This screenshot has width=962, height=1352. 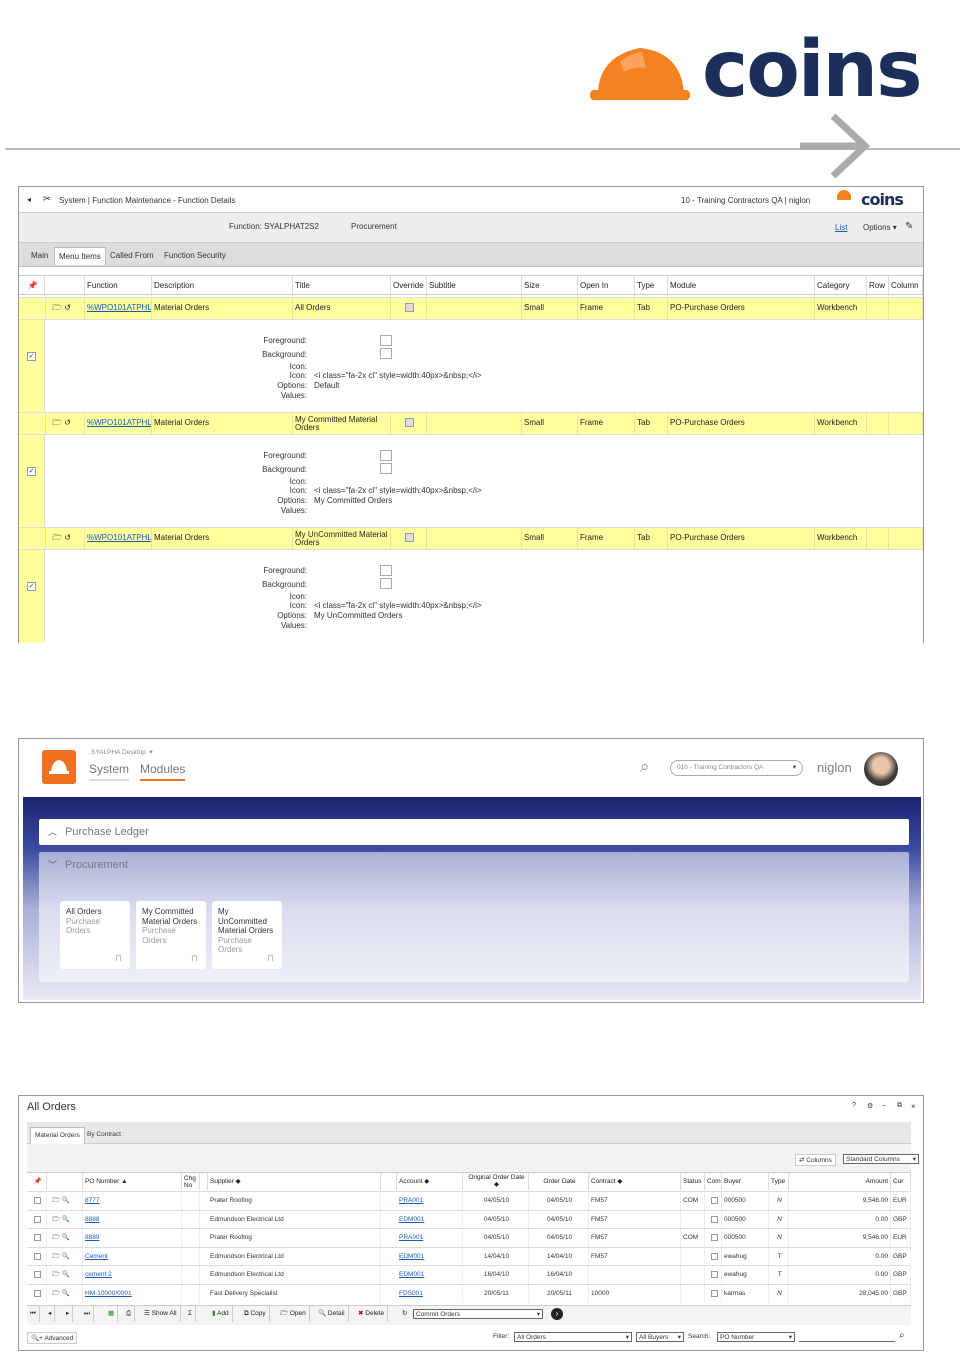 I want to click on tab-function-security: Function Security, so click(x=195, y=256).